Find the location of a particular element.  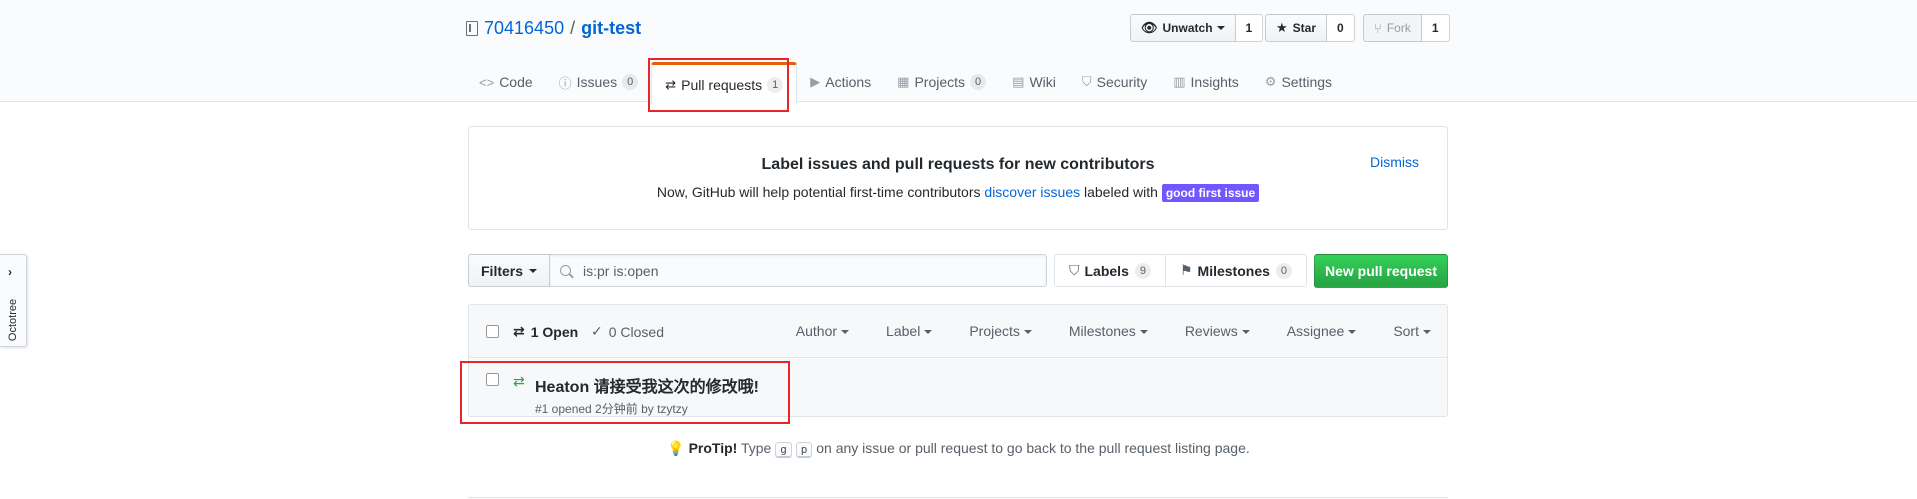

author-filter: Author is located at coordinates (822, 331).